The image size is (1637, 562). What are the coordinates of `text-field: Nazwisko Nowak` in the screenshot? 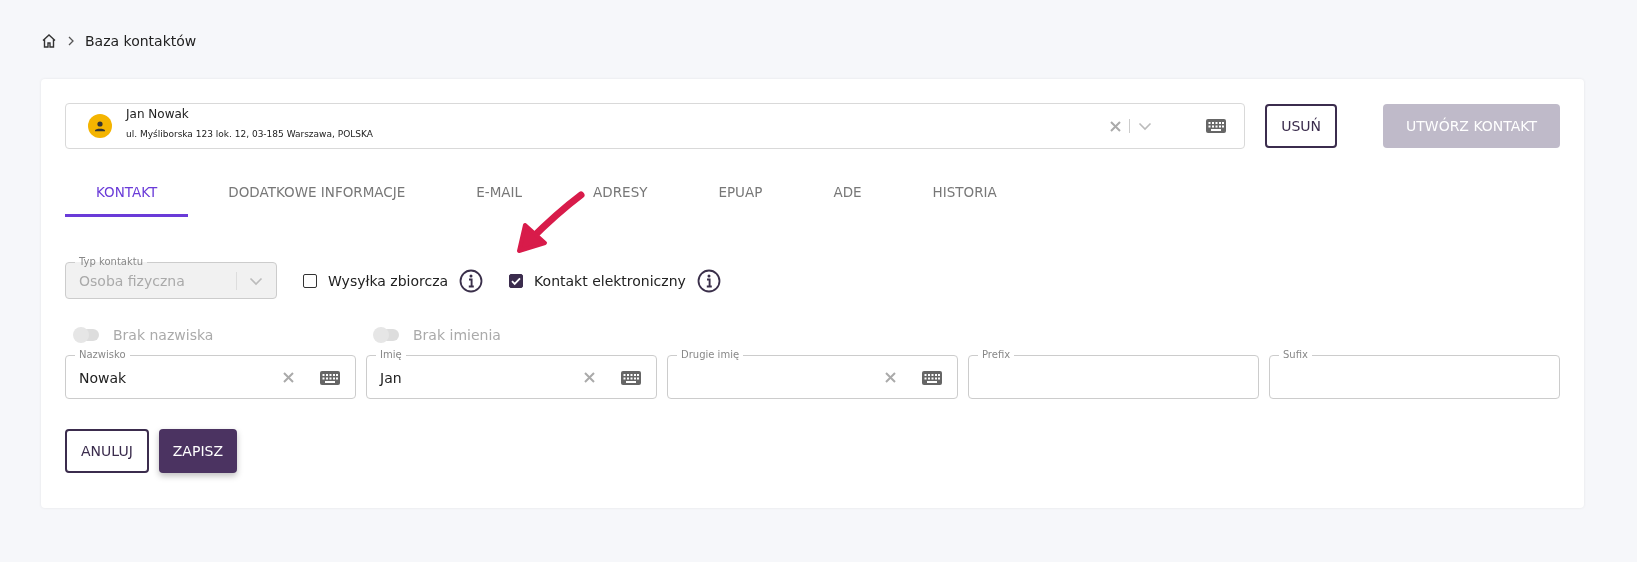 It's located at (210, 373).